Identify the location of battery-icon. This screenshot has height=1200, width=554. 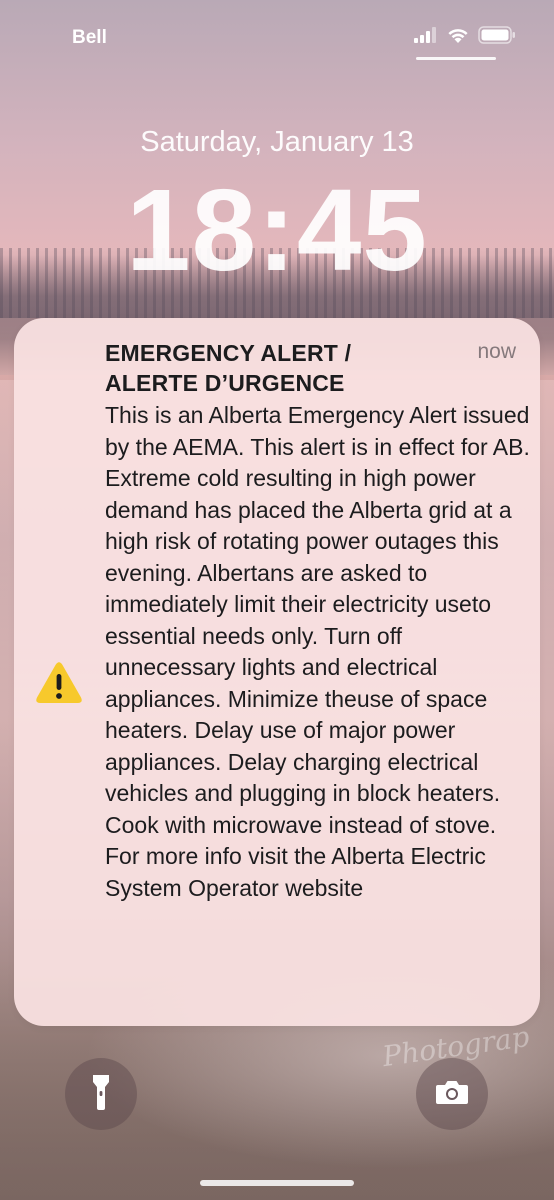
(497, 37).